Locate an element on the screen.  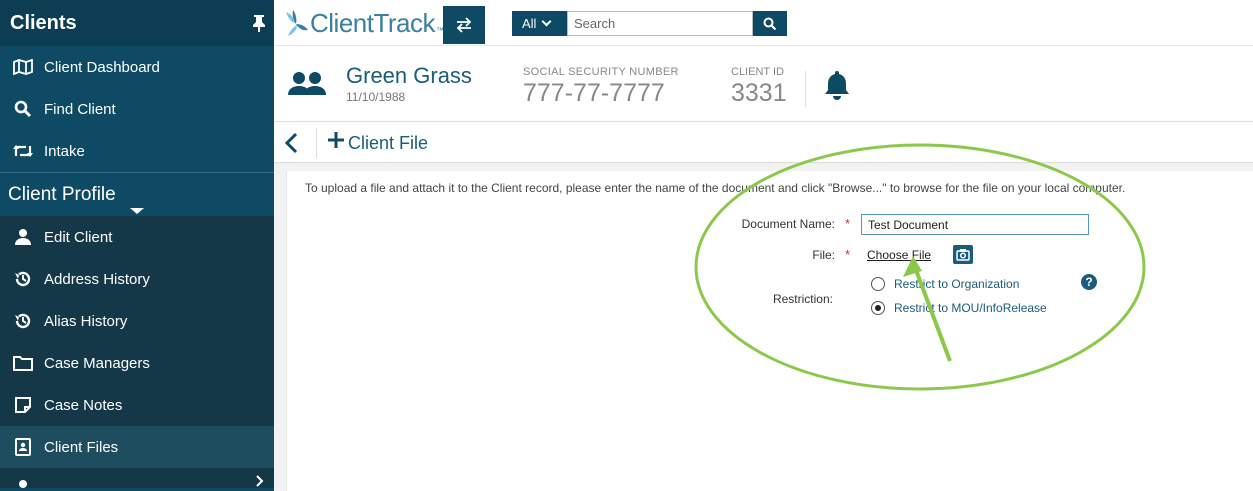
sidebar-item-find-client: Find Client is located at coordinates (137, 109).